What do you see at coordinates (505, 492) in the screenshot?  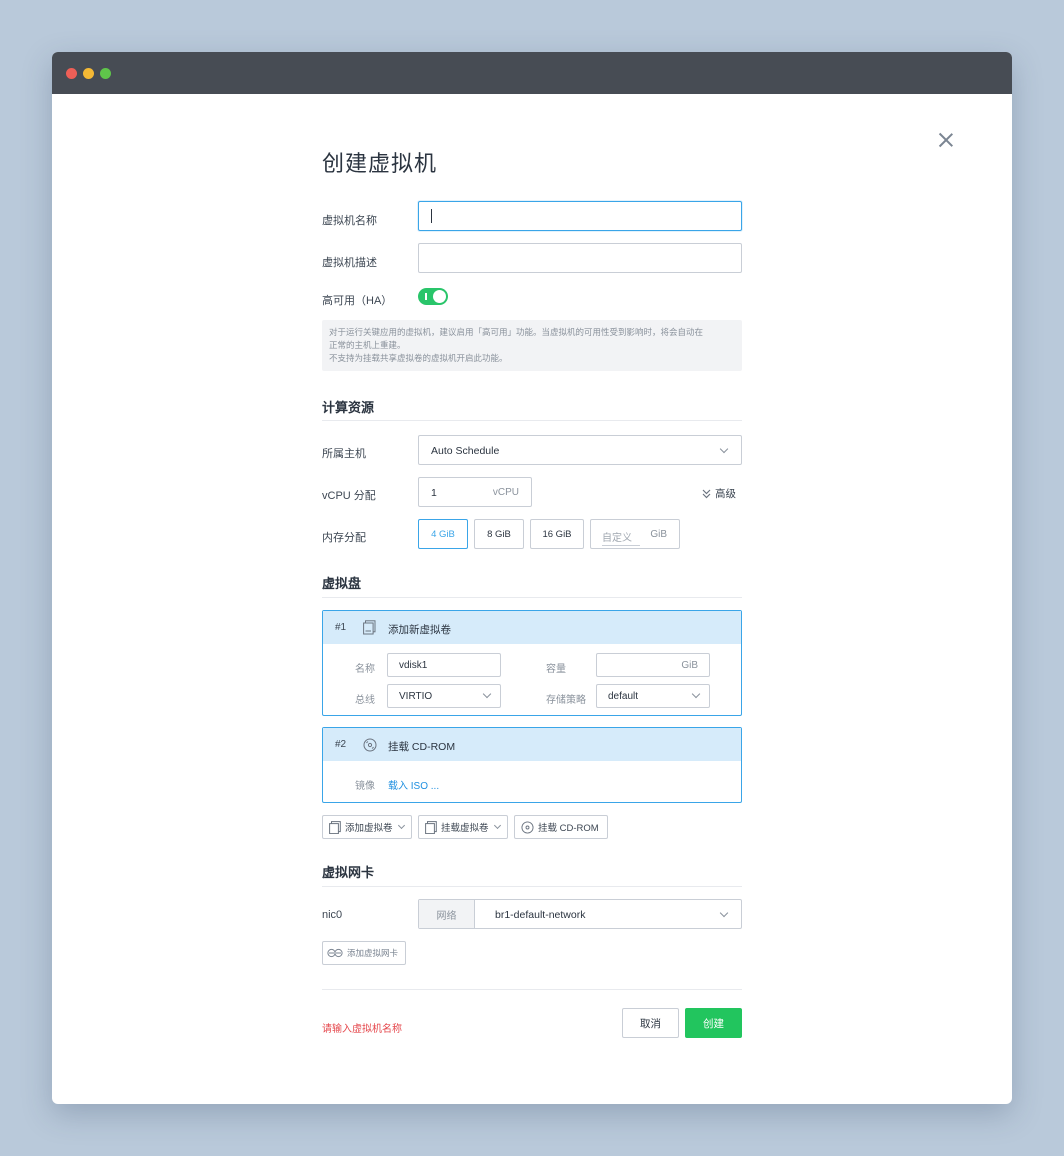 I see `vcpu-unit: vCPU` at bounding box center [505, 492].